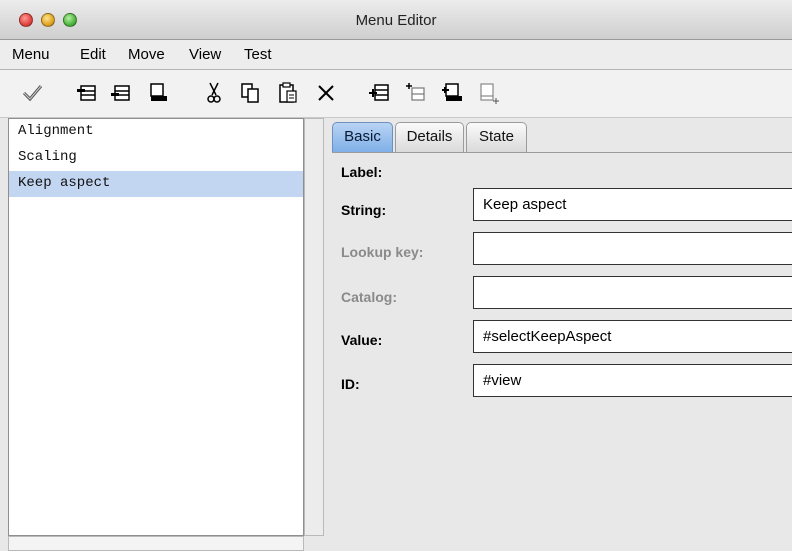 This screenshot has height=551, width=792. I want to click on catalog-field, so click(632, 292).